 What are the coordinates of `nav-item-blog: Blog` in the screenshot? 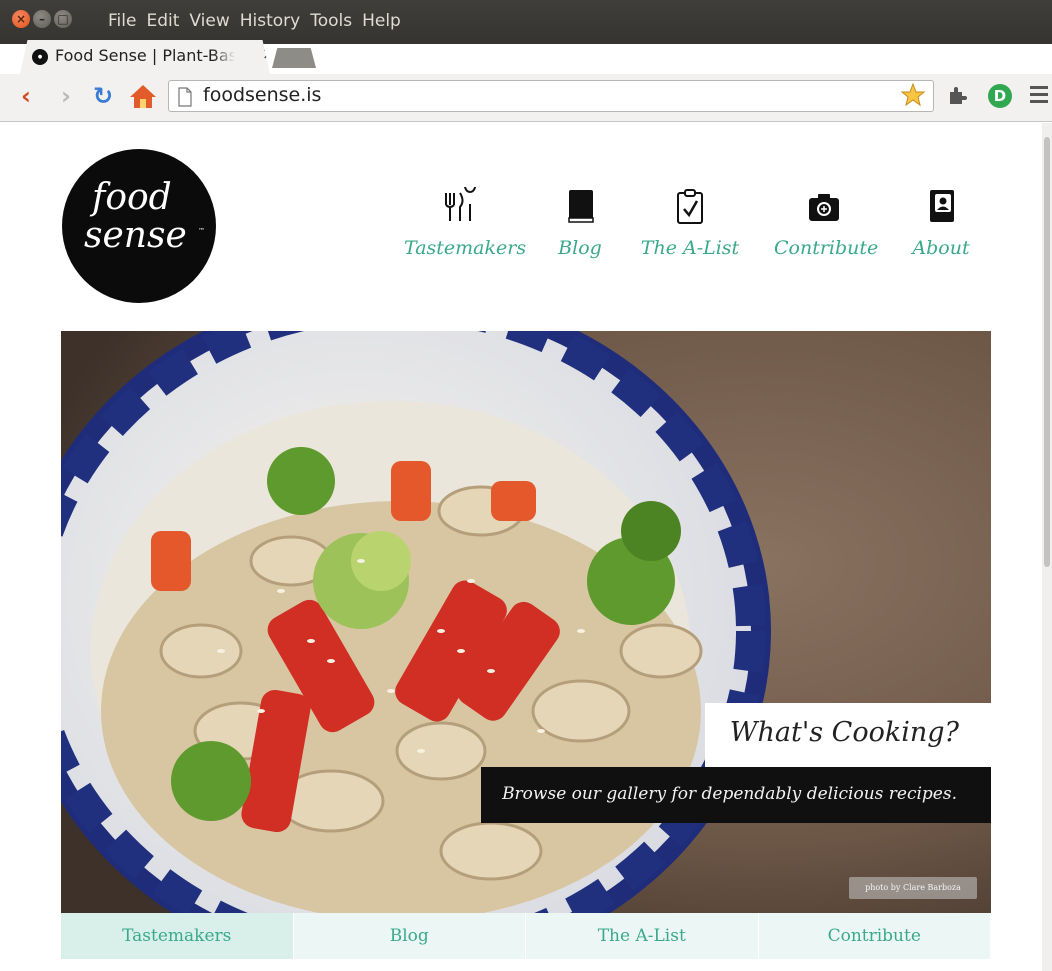 It's located at (580, 223).